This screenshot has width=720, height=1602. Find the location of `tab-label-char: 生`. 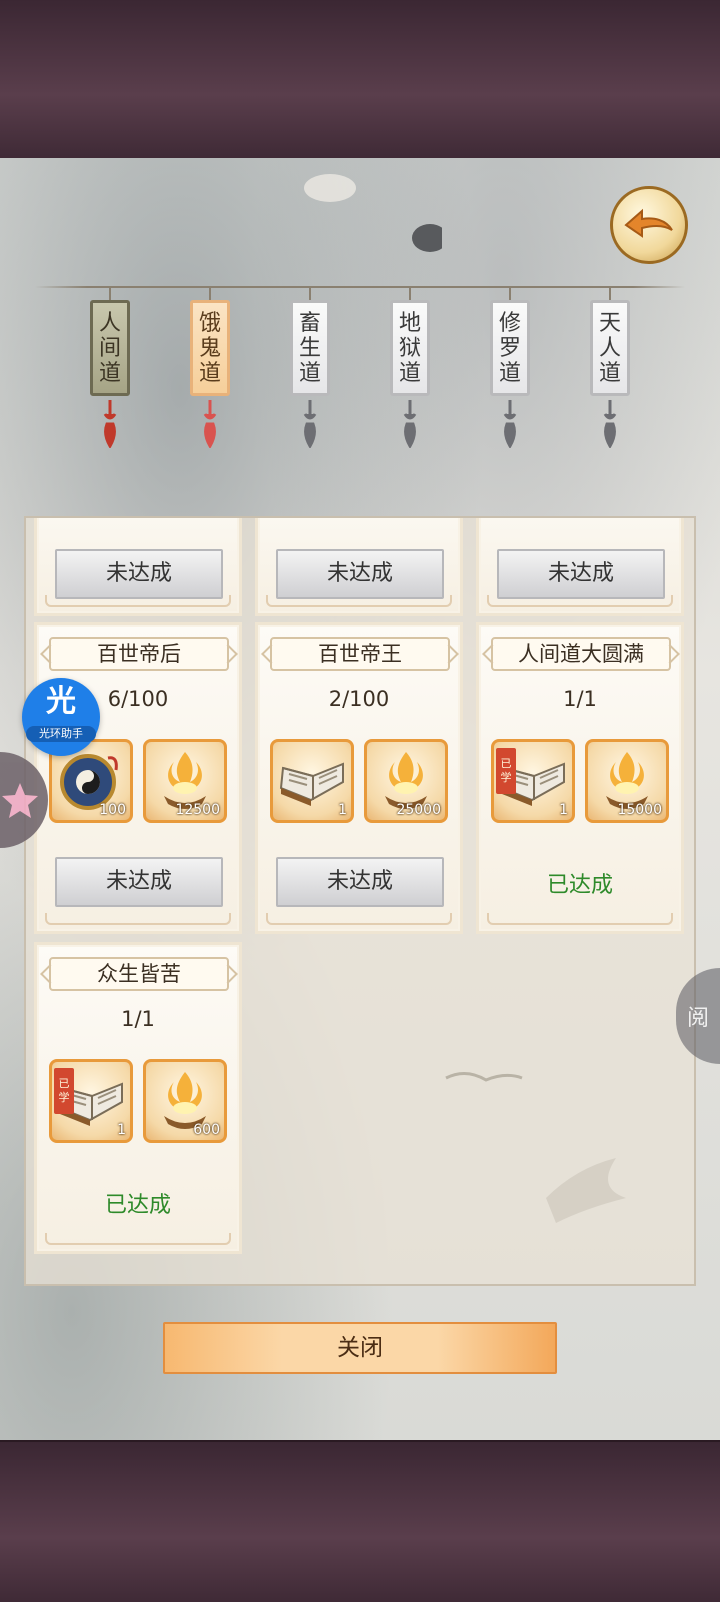

tab-label-char: 生 is located at coordinates (310, 348).